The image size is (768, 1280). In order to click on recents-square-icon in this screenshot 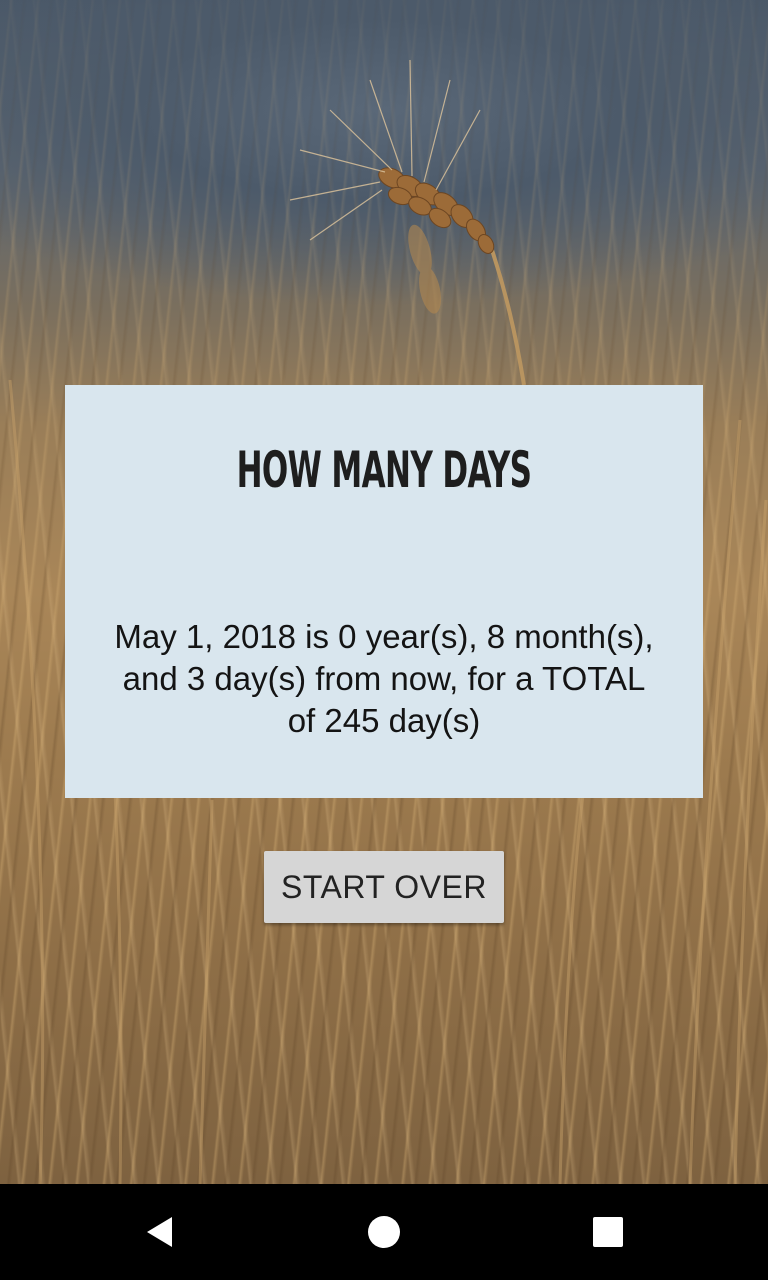, I will do `click(608, 1232)`.